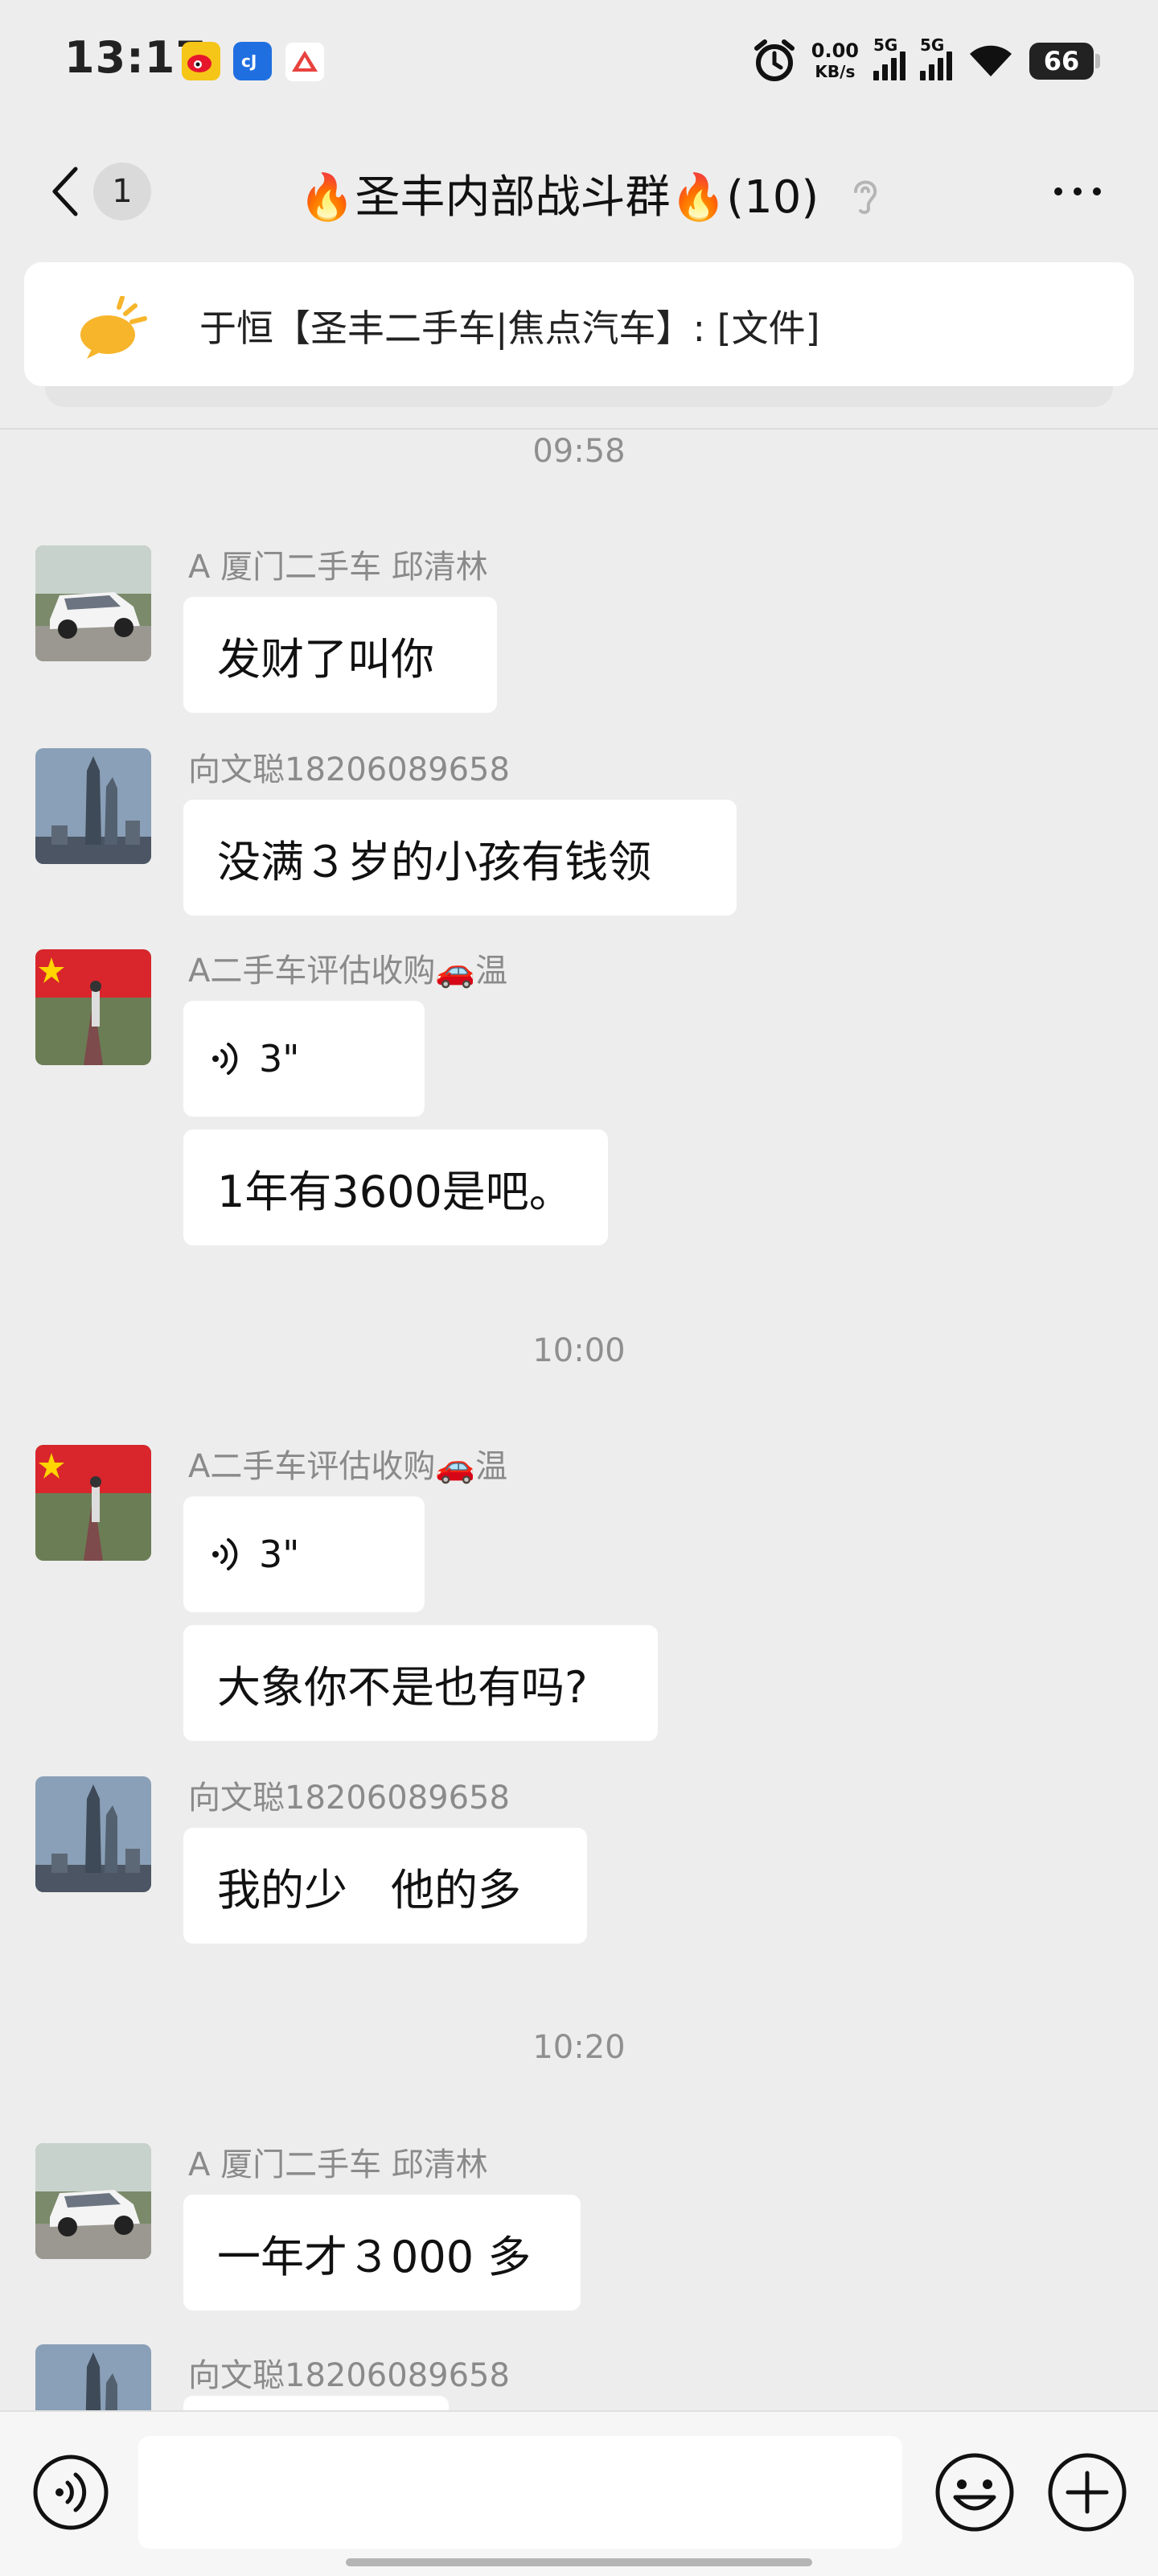  What do you see at coordinates (305, 62) in the screenshot?
I see `mountain-app-icon` at bounding box center [305, 62].